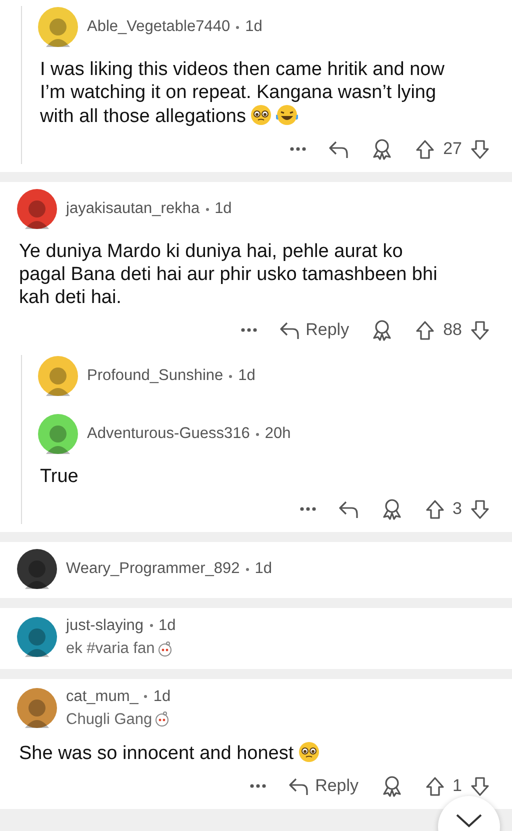 Image resolution: width=512 pixels, height=831 pixels. What do you see at coordinates (452, 330) in the screenshot?
I see `vote-count: 88` at bounding box center [452, 330].